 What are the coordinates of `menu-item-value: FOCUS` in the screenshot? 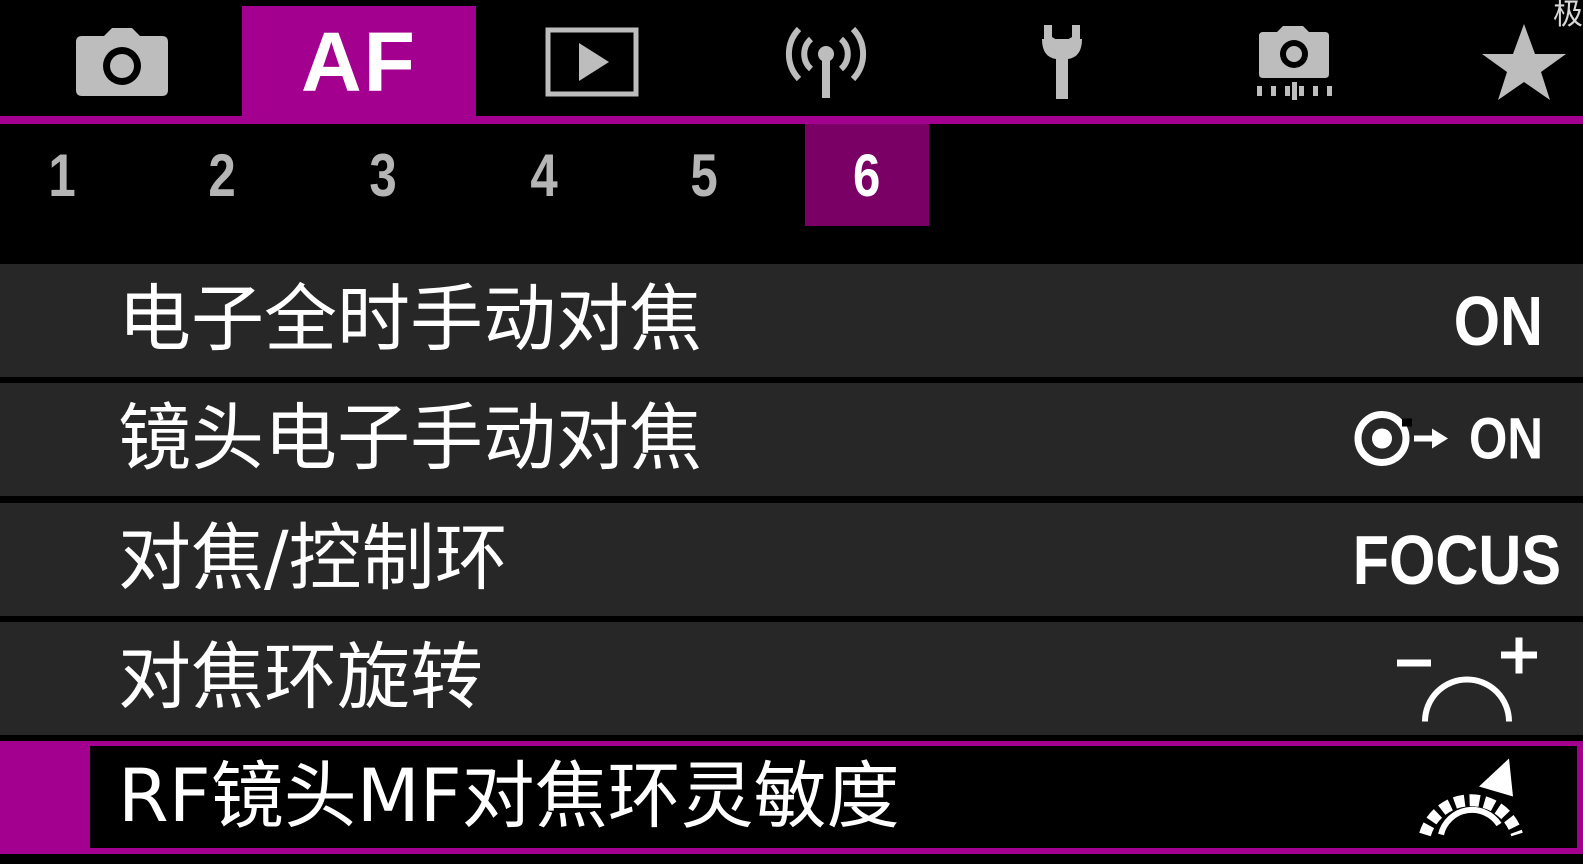 It's located at (1438, 560).